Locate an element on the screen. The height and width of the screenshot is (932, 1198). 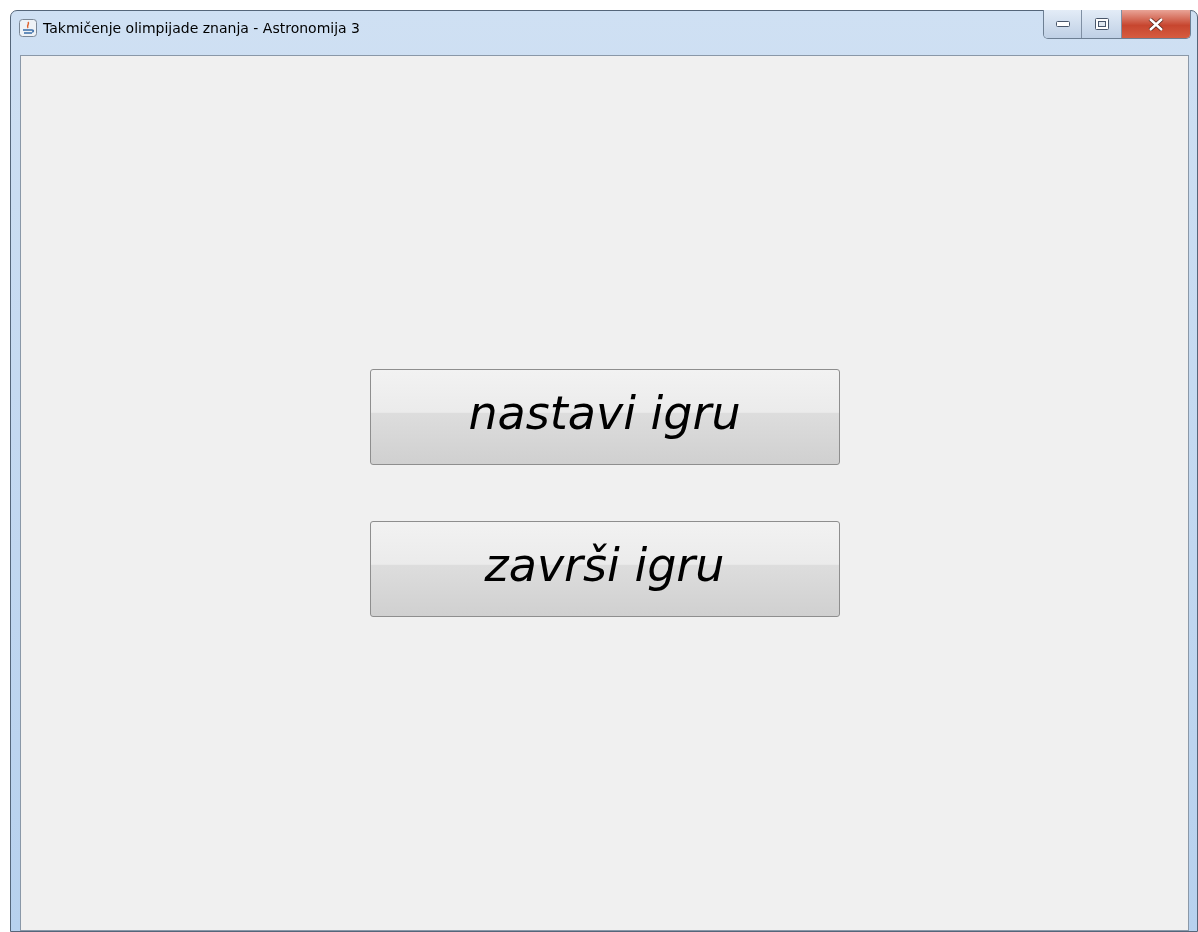
menu-button: nastavi igru is located at coordinates (604, 417).